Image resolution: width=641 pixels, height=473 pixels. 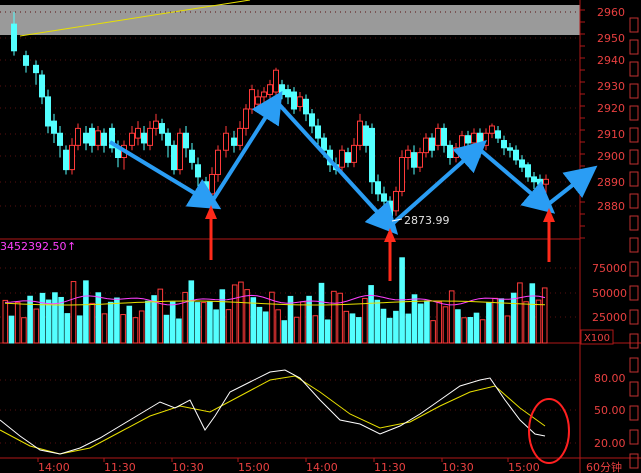 What do you see at coordinates (390, 467) in the screenshot?
I see `time-axis-label: 11:30` at bounding box center [390, 467].